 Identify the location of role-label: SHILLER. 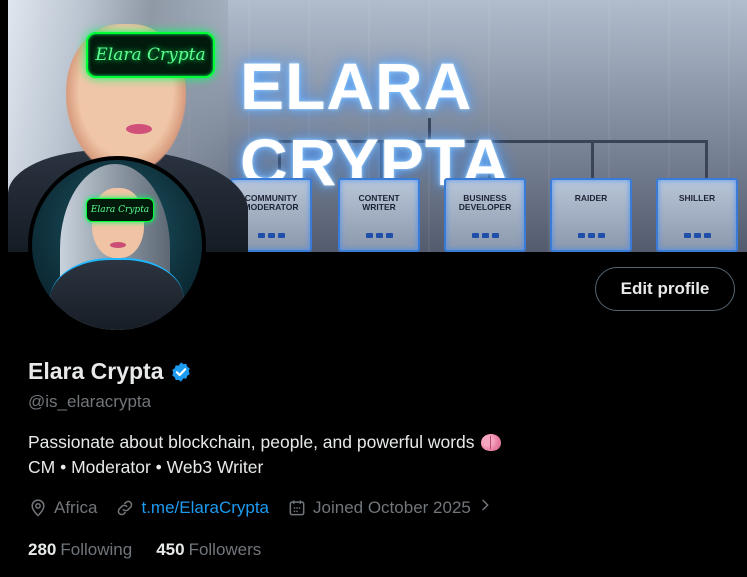
(697, 198).